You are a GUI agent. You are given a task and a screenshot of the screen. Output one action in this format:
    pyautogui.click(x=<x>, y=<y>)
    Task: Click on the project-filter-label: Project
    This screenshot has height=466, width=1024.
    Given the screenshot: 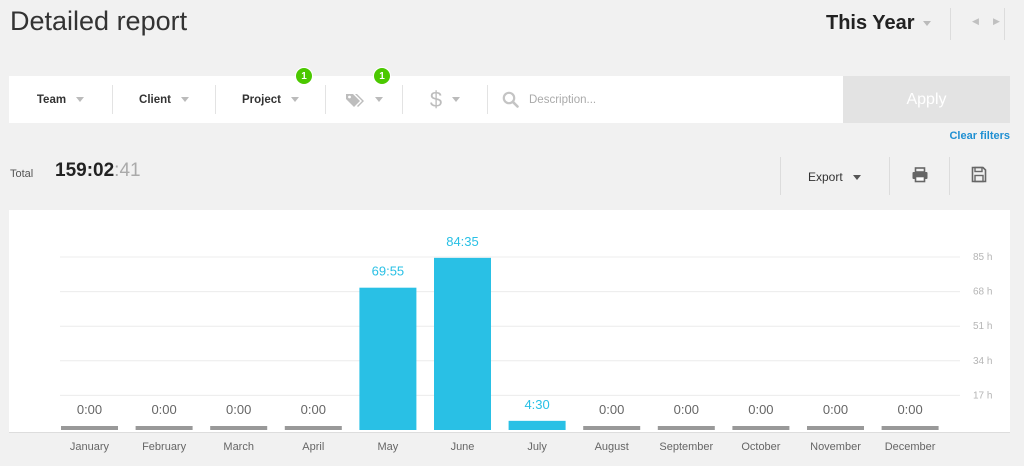 What is the action you would take?
    pyautogui.click(x=261, y=99)
    